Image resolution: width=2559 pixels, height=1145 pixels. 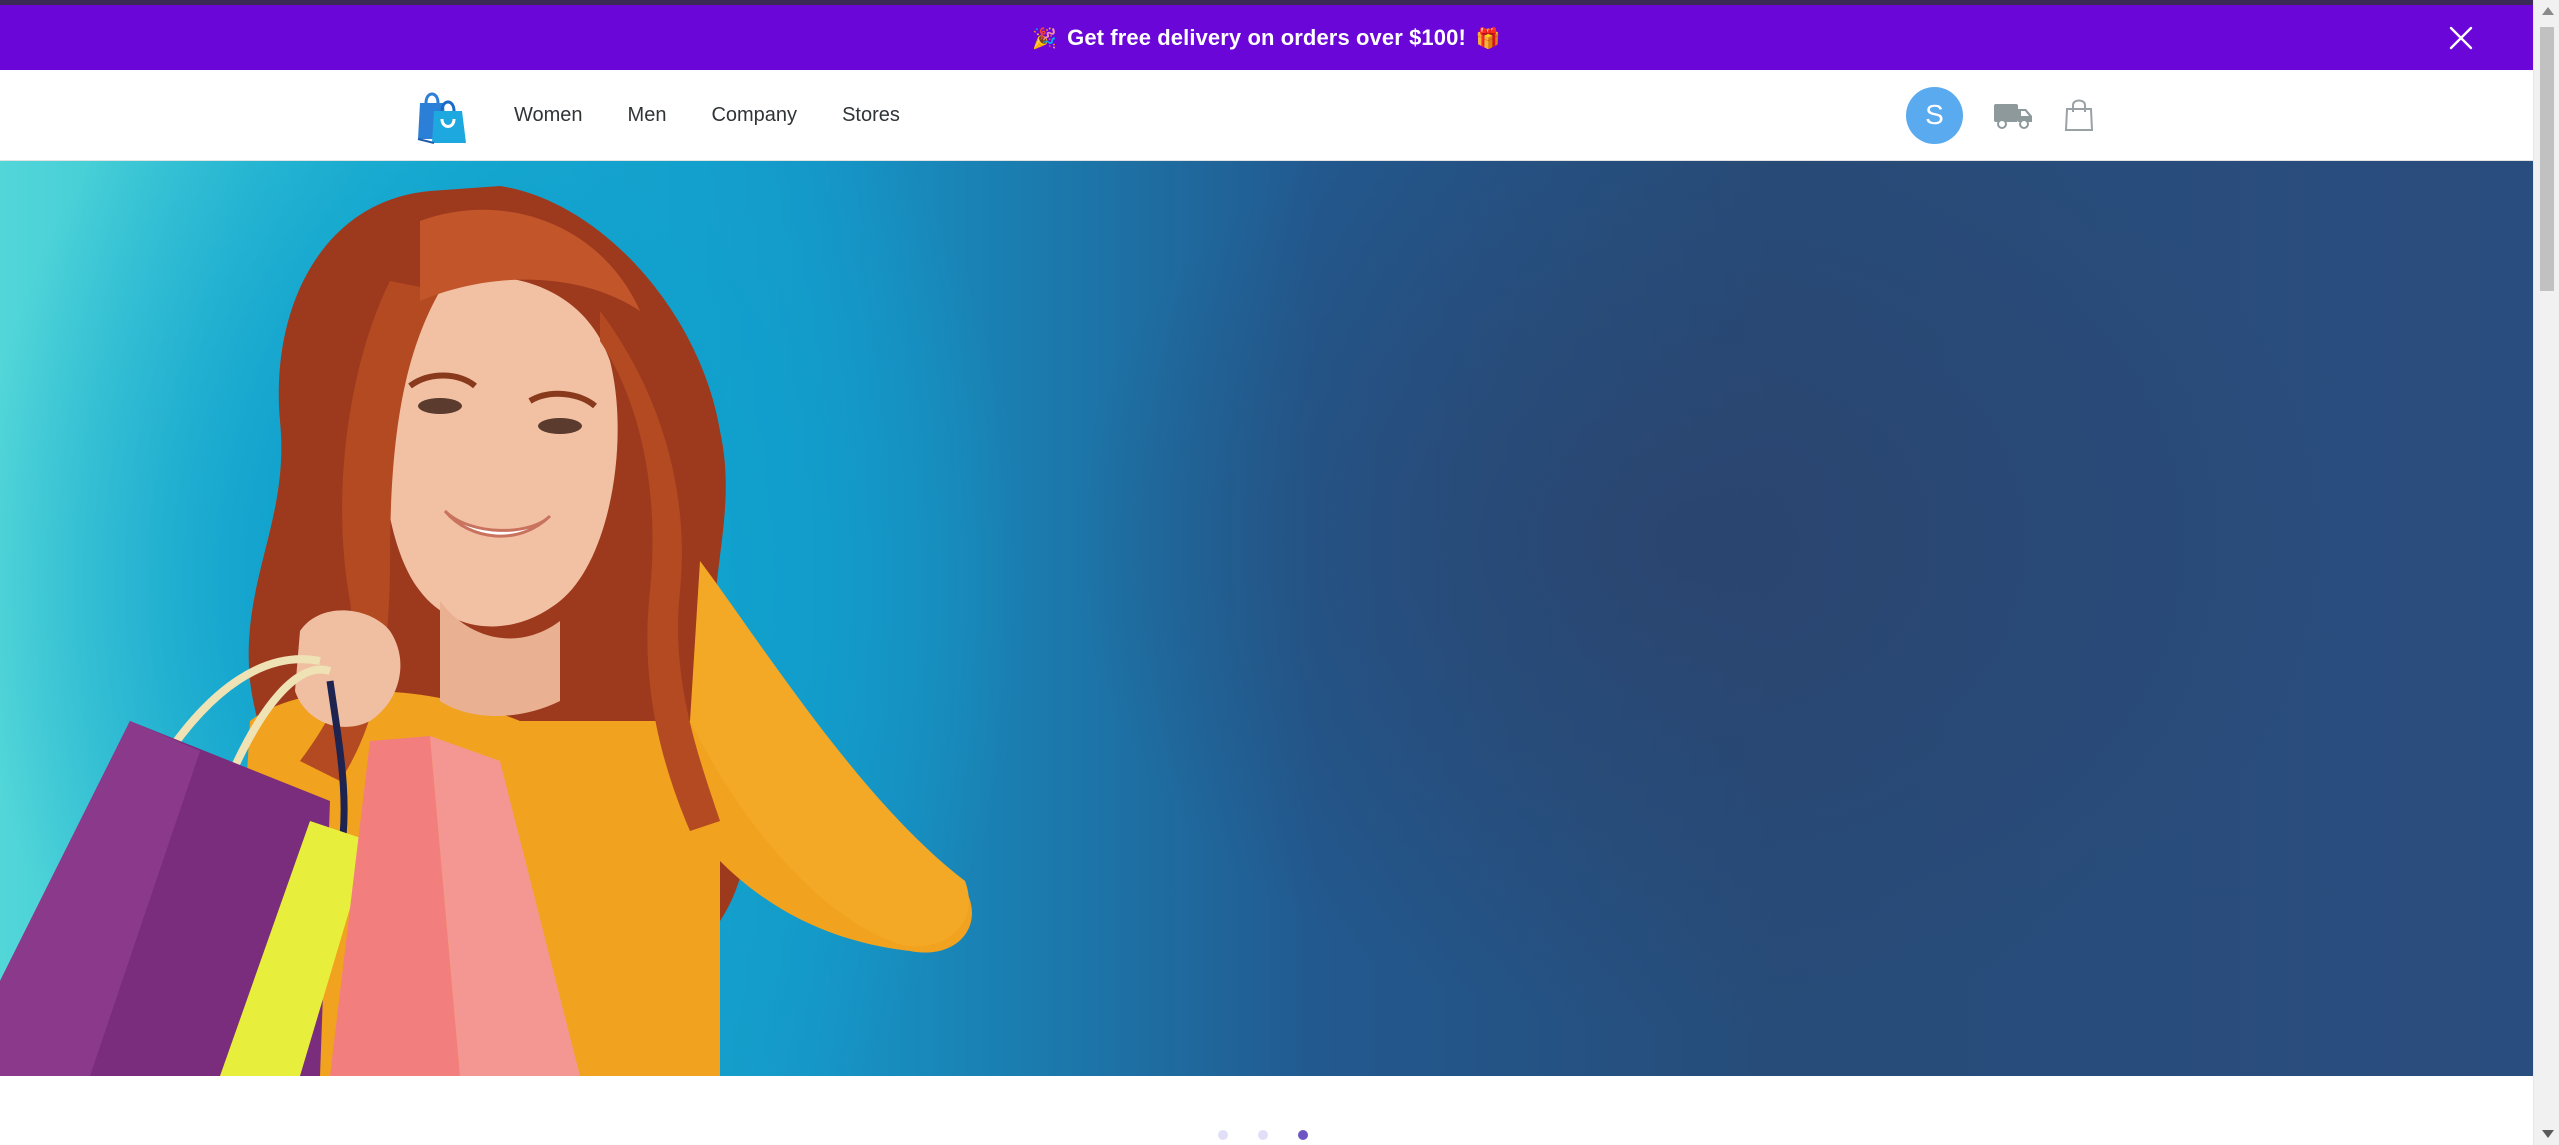 I want to click on vertical-scrollbar, so click(x=2546, y=572).